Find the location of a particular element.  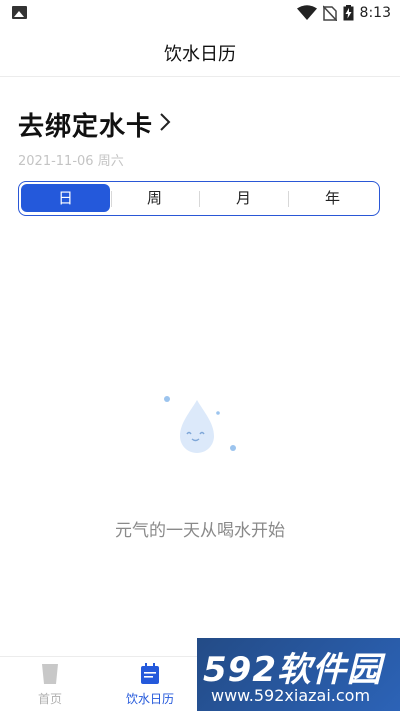

wifi-icon is located at coordinates (306, 12).